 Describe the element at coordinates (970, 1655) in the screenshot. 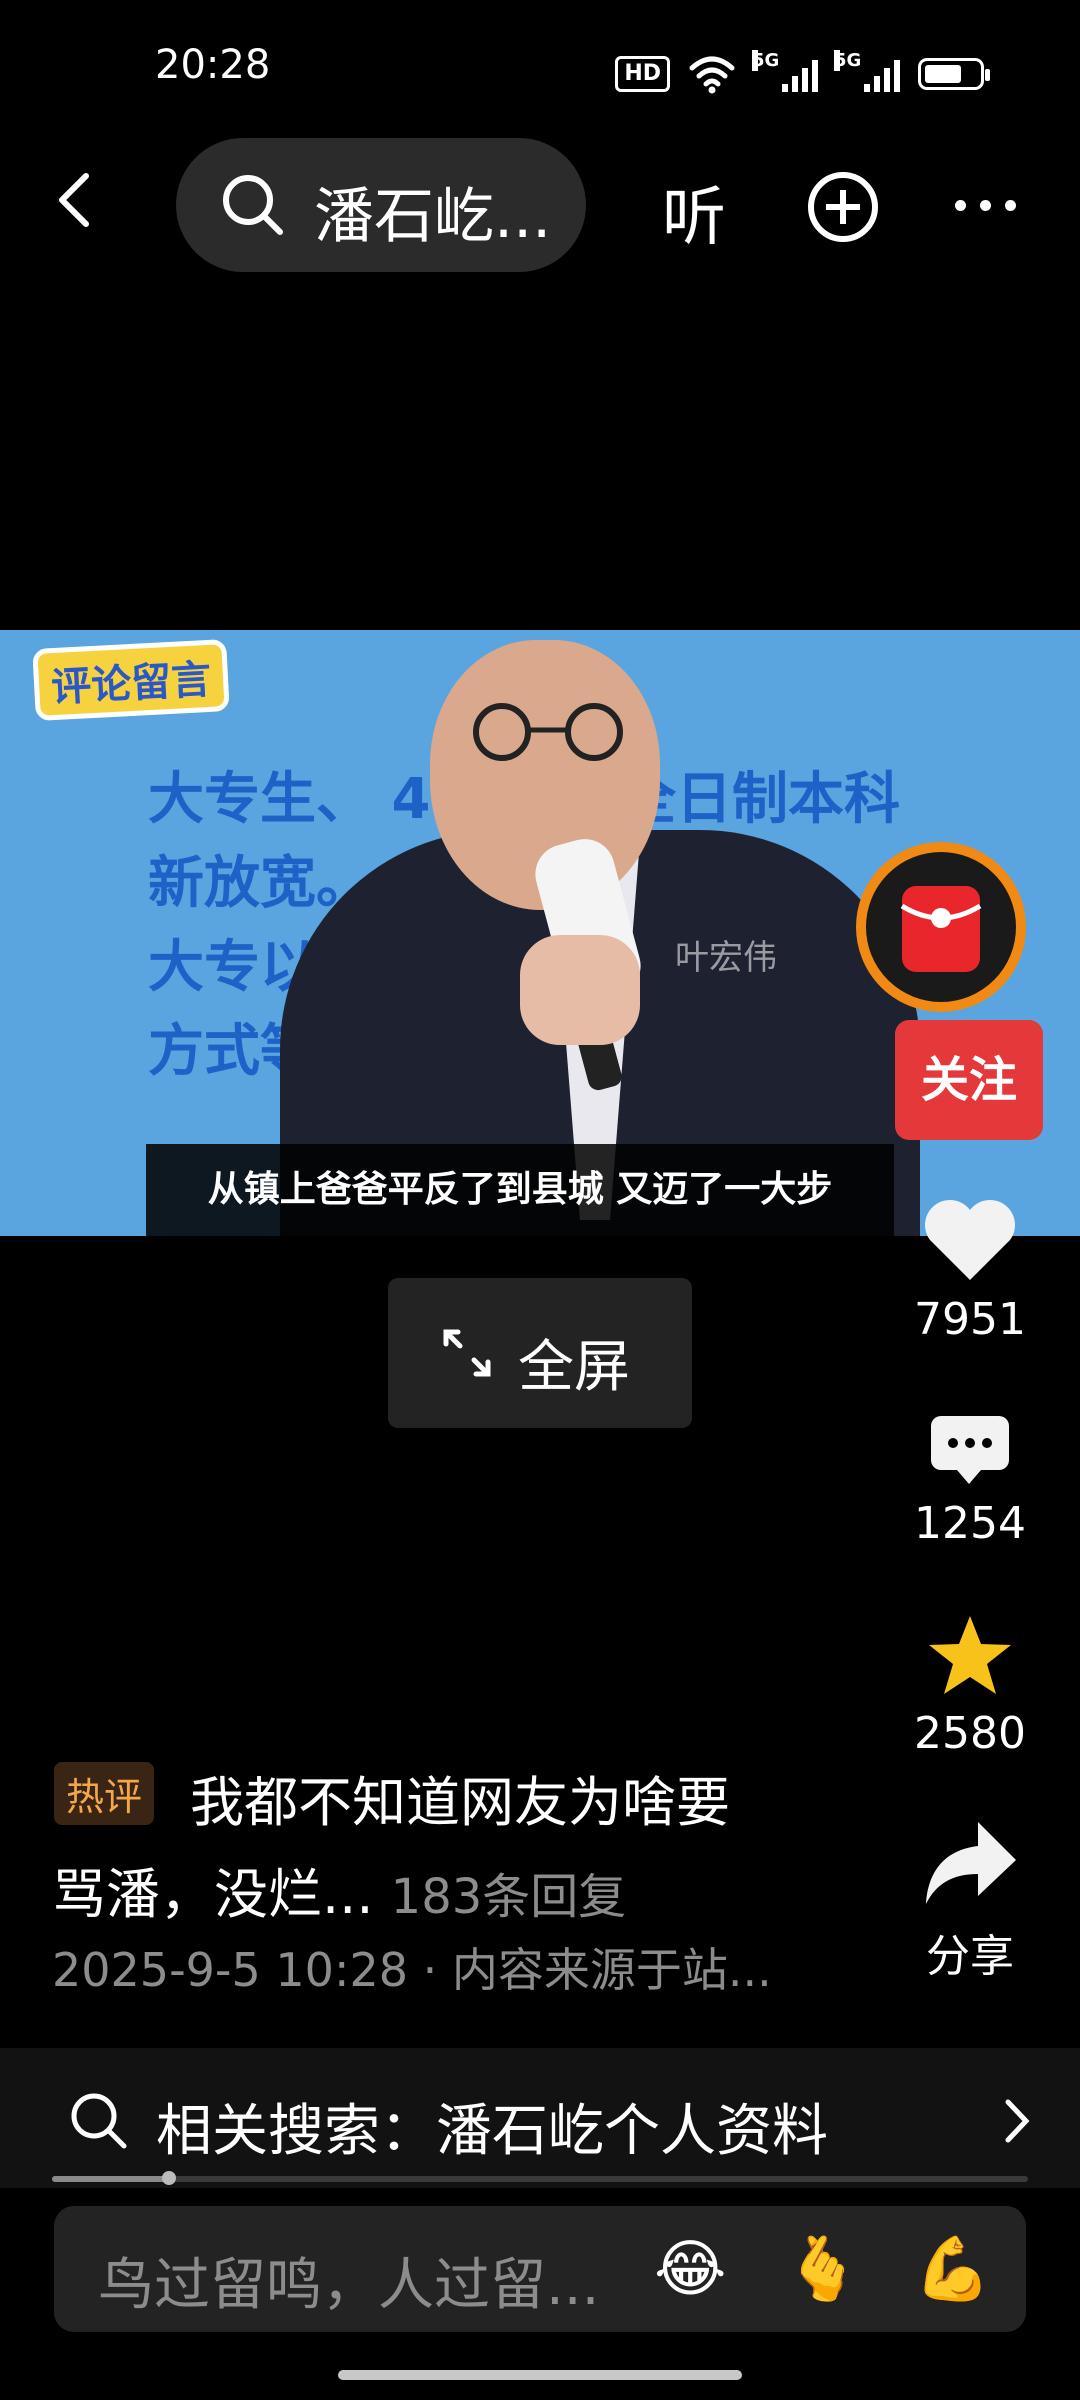

I see `star-icon` at that location.